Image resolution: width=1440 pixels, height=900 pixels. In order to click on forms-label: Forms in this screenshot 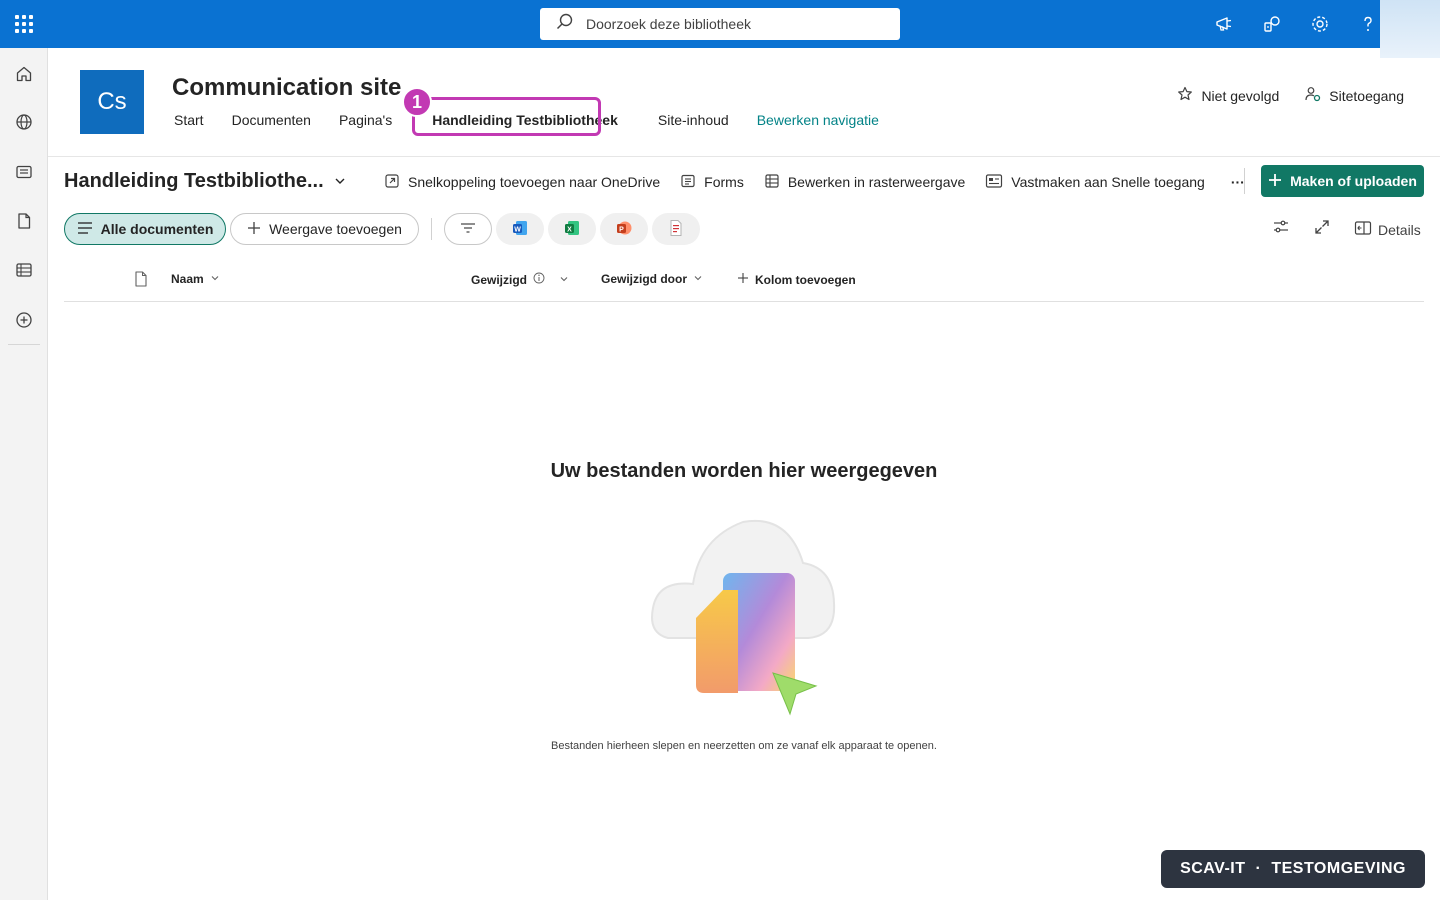, I will do `click(724, 182)`.